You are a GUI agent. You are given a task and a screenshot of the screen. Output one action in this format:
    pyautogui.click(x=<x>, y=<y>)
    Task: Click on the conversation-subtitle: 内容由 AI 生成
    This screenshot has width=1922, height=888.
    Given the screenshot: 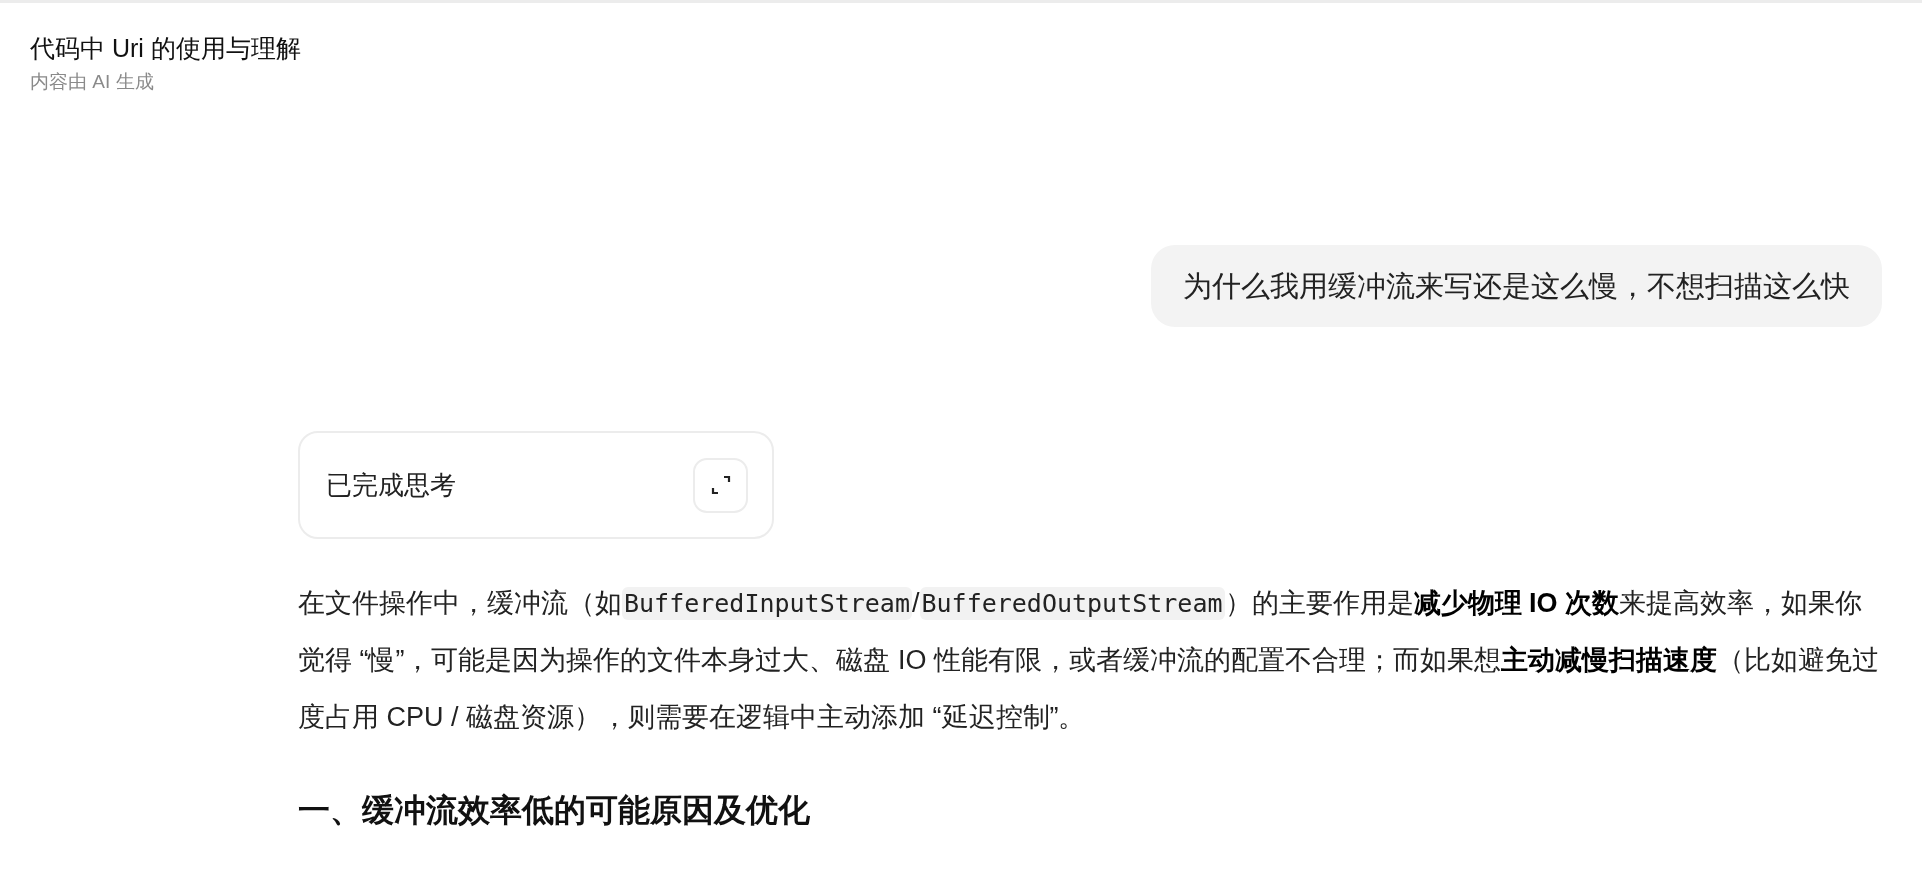 What is the action you would take?
    pyautogui.click(x=92, y=82)
    